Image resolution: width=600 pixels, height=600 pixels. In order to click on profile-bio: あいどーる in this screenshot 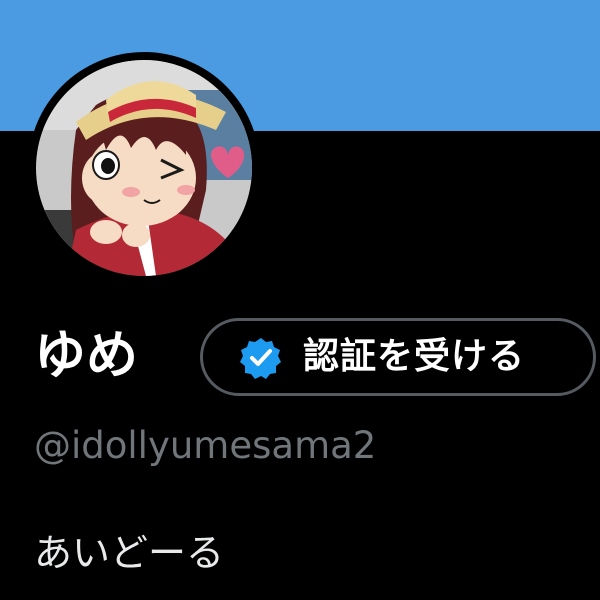, I will do `click(129, 553)`.